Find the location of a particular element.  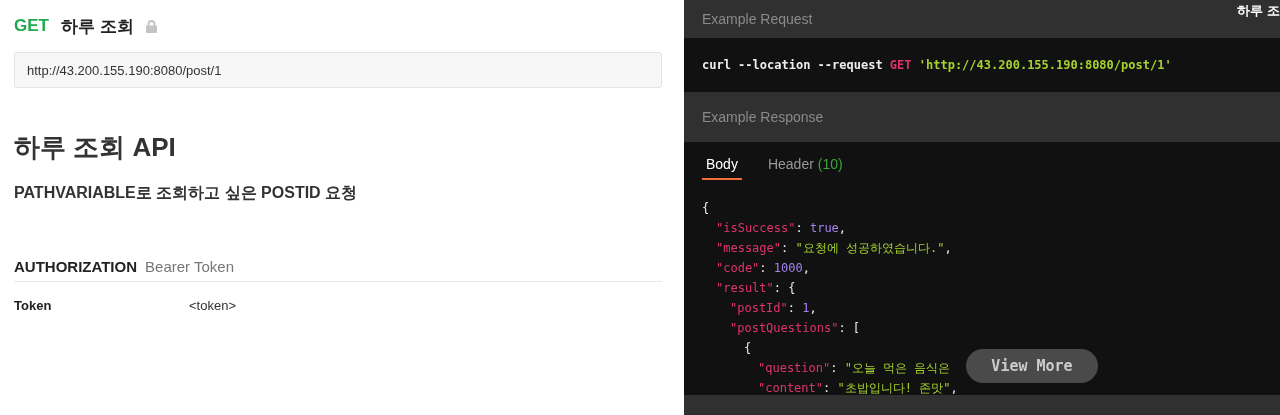

view-more-button: View More is located at coordinates (1032, 366).